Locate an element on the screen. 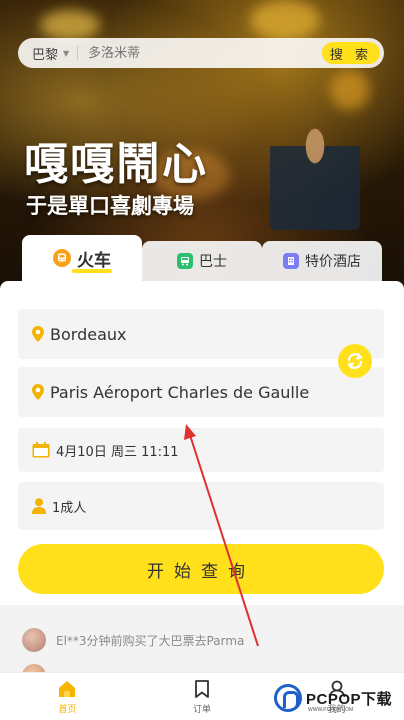  start-search-button: 开始查询 is located at coordinates (201, 569).